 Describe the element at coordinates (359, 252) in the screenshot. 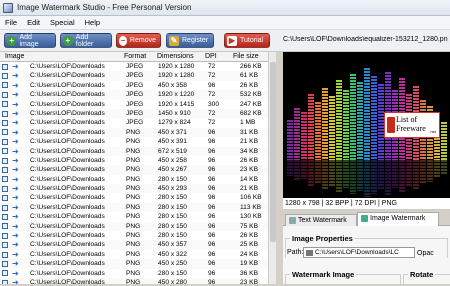

I see `path-field: C:\Users\LOF\Downloads\LC` at that location.